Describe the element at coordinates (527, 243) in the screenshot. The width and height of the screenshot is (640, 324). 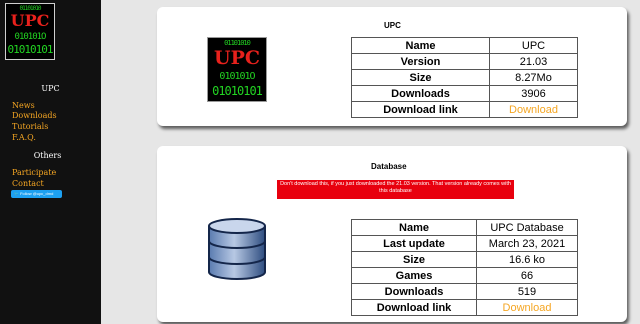
I see `row-value: March 23, 2021` at that location.